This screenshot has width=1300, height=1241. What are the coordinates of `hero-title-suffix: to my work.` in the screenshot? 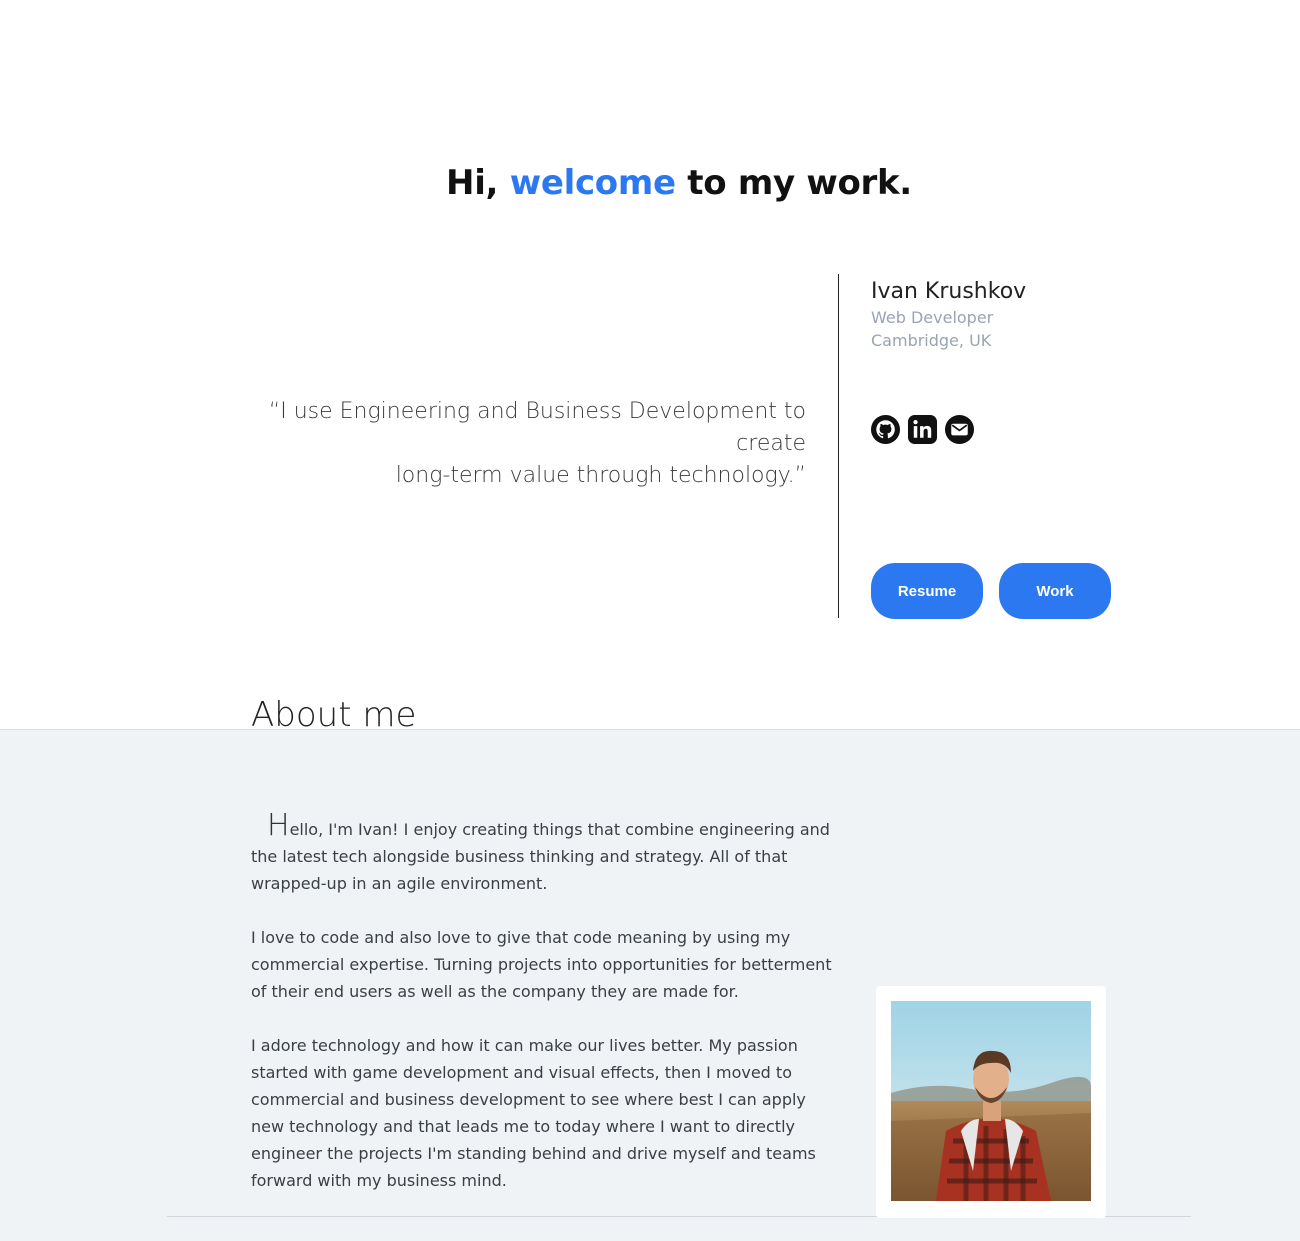 It's located at (793, 183).